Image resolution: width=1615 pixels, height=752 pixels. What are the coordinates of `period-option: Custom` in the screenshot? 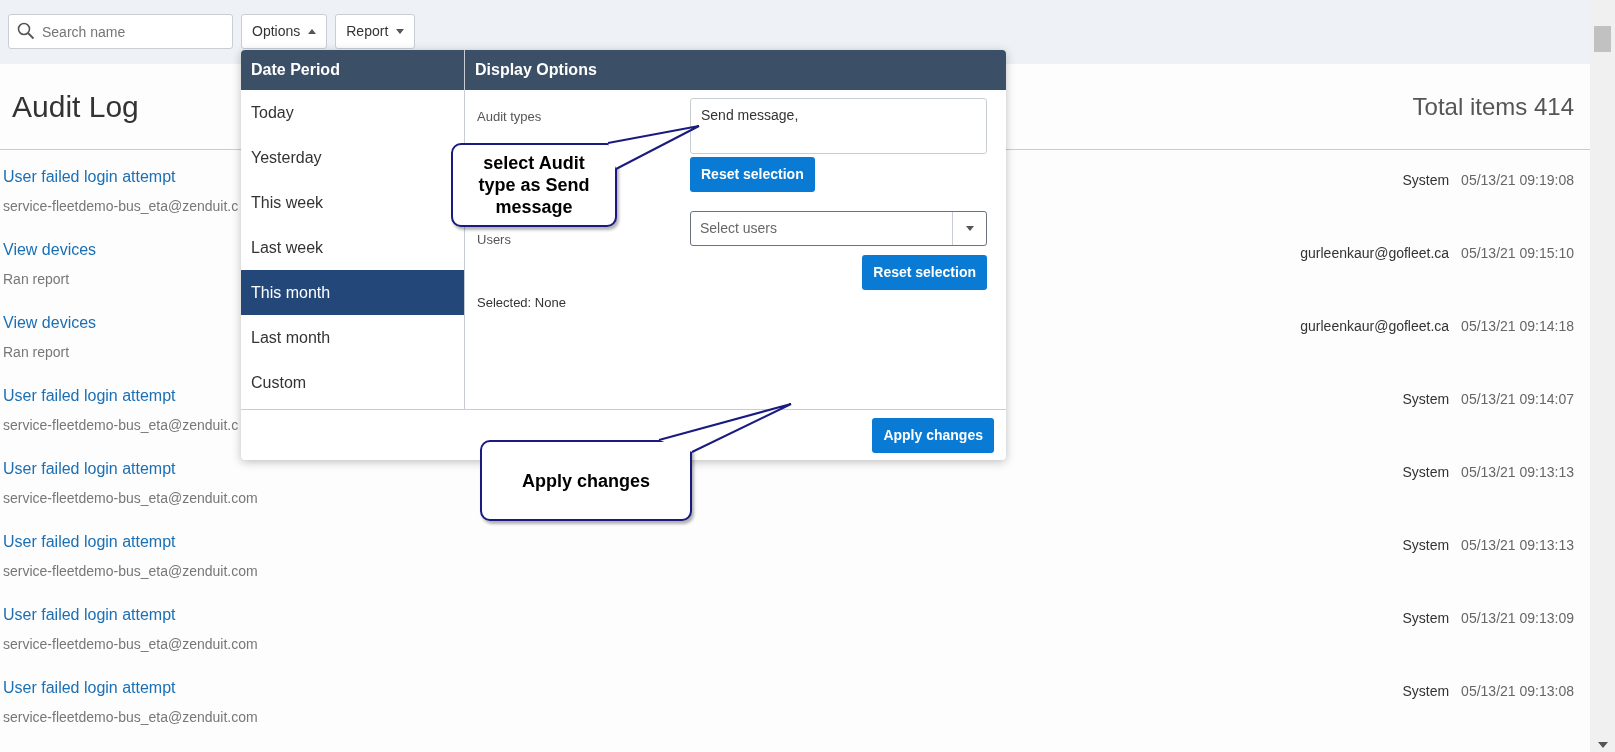 It's located at (352, 382).